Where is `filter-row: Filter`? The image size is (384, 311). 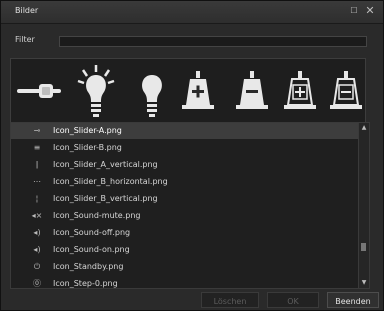 filter-row: Filter is located at coordinates (192, 42).